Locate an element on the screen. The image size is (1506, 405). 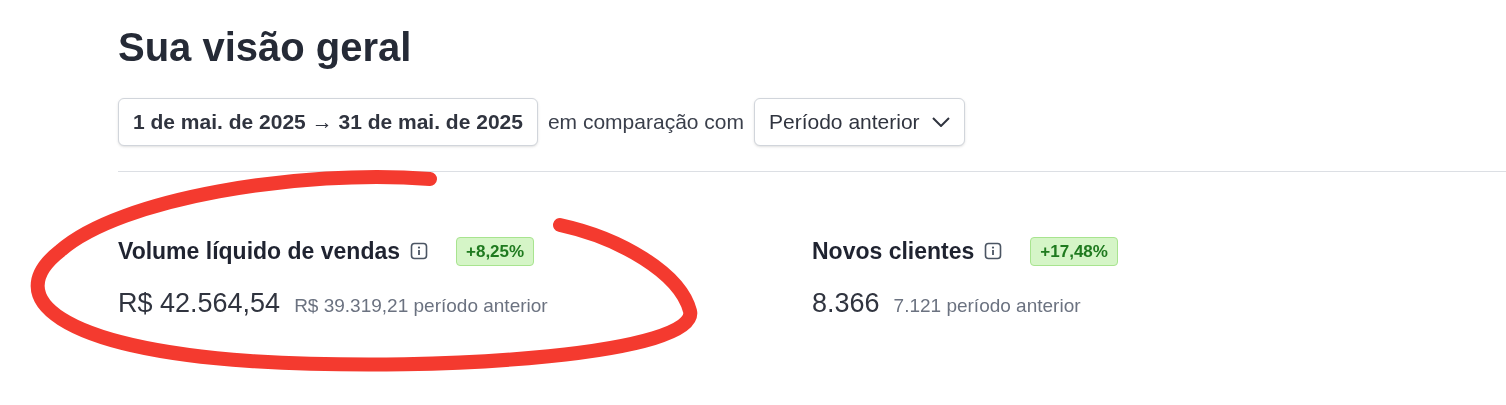
date-range-button: 1 de mai. de 2025 → 31 de mai. de 2025 is located at coordinates (328, 122).